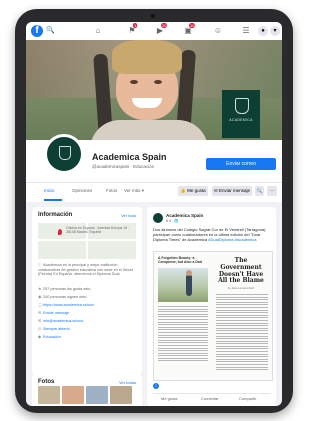 This screenshot has width=320, height=421. What do you see at coordinates (232, 191) in the screenshot?
I see `send-message-button: ✉ Enviar mensaje` at bounding box center [232, 191].